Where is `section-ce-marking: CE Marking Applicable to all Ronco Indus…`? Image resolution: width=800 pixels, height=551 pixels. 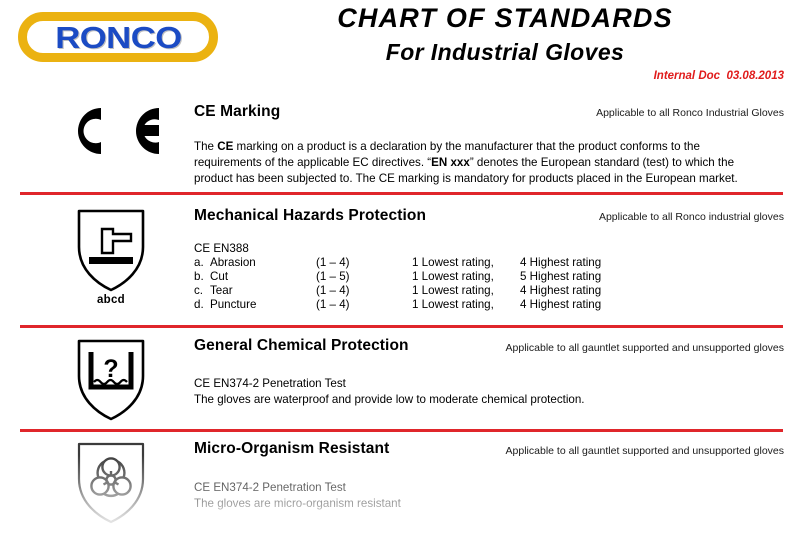
section-ce-marking: CE Marking Applicable to all Ronco Indus… is located at coordinates (400, 144).